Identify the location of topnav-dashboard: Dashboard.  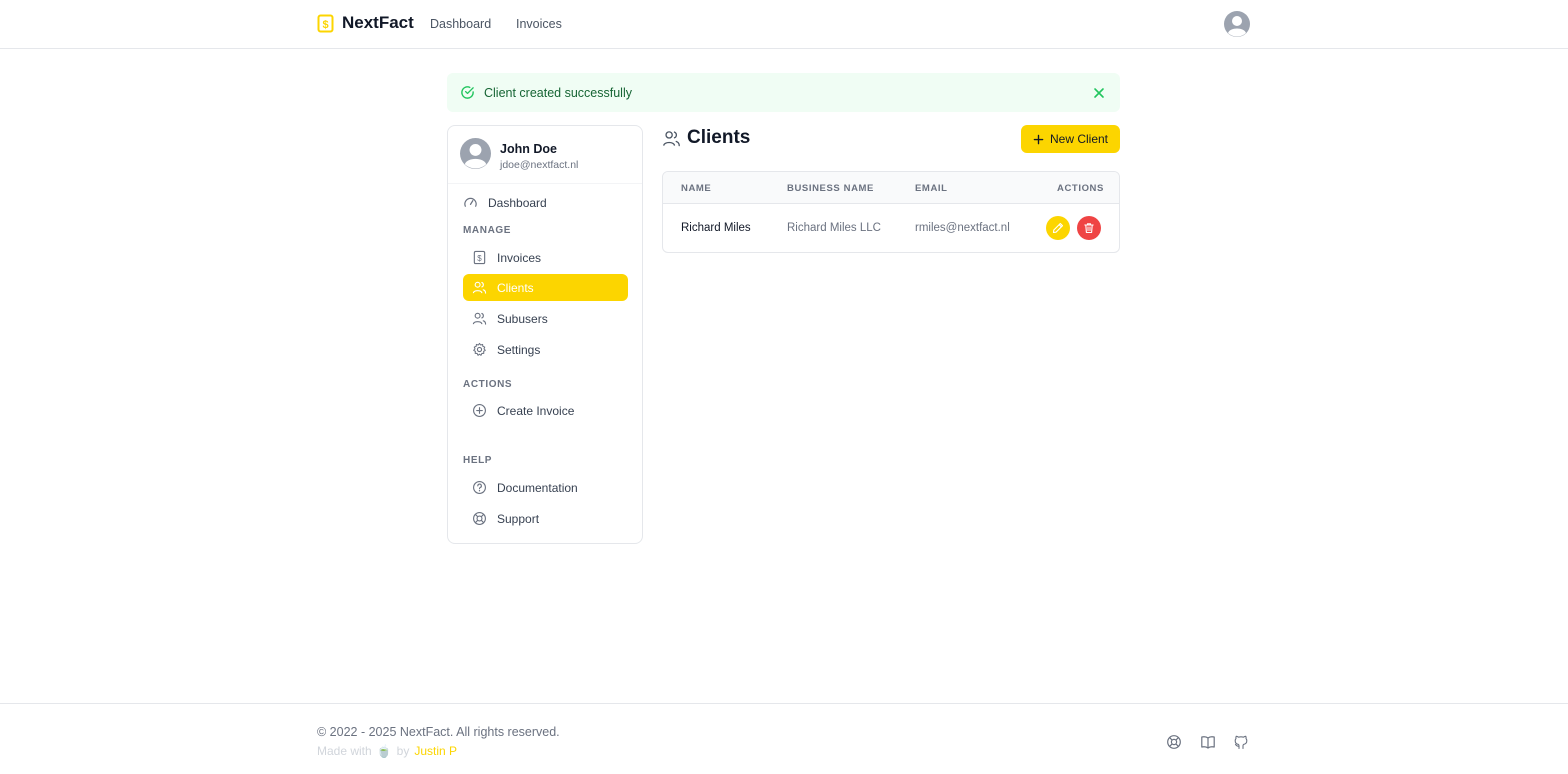
(460, 24).